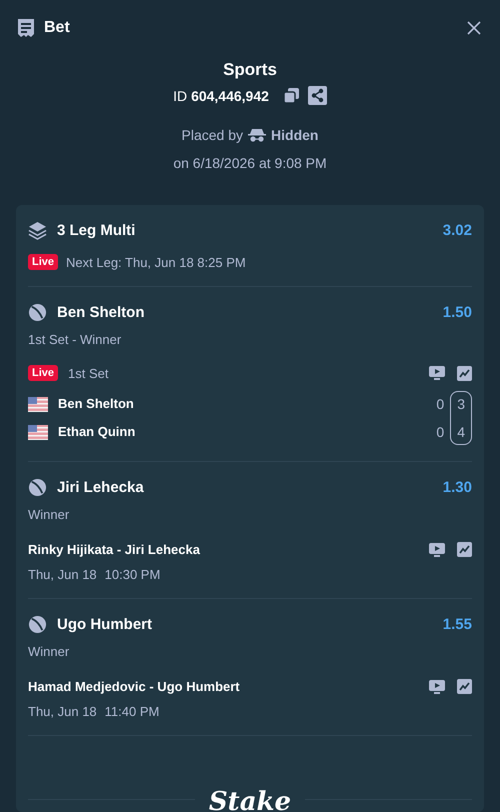  I want to click on match-time: 10:30 PM, so click(132, 574).